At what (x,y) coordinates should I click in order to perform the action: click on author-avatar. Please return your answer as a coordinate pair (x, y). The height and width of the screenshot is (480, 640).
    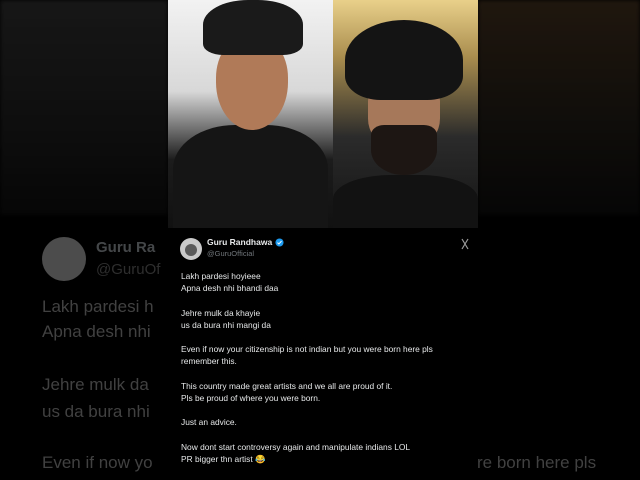
    Looking at the image, I should click on (191, 249).